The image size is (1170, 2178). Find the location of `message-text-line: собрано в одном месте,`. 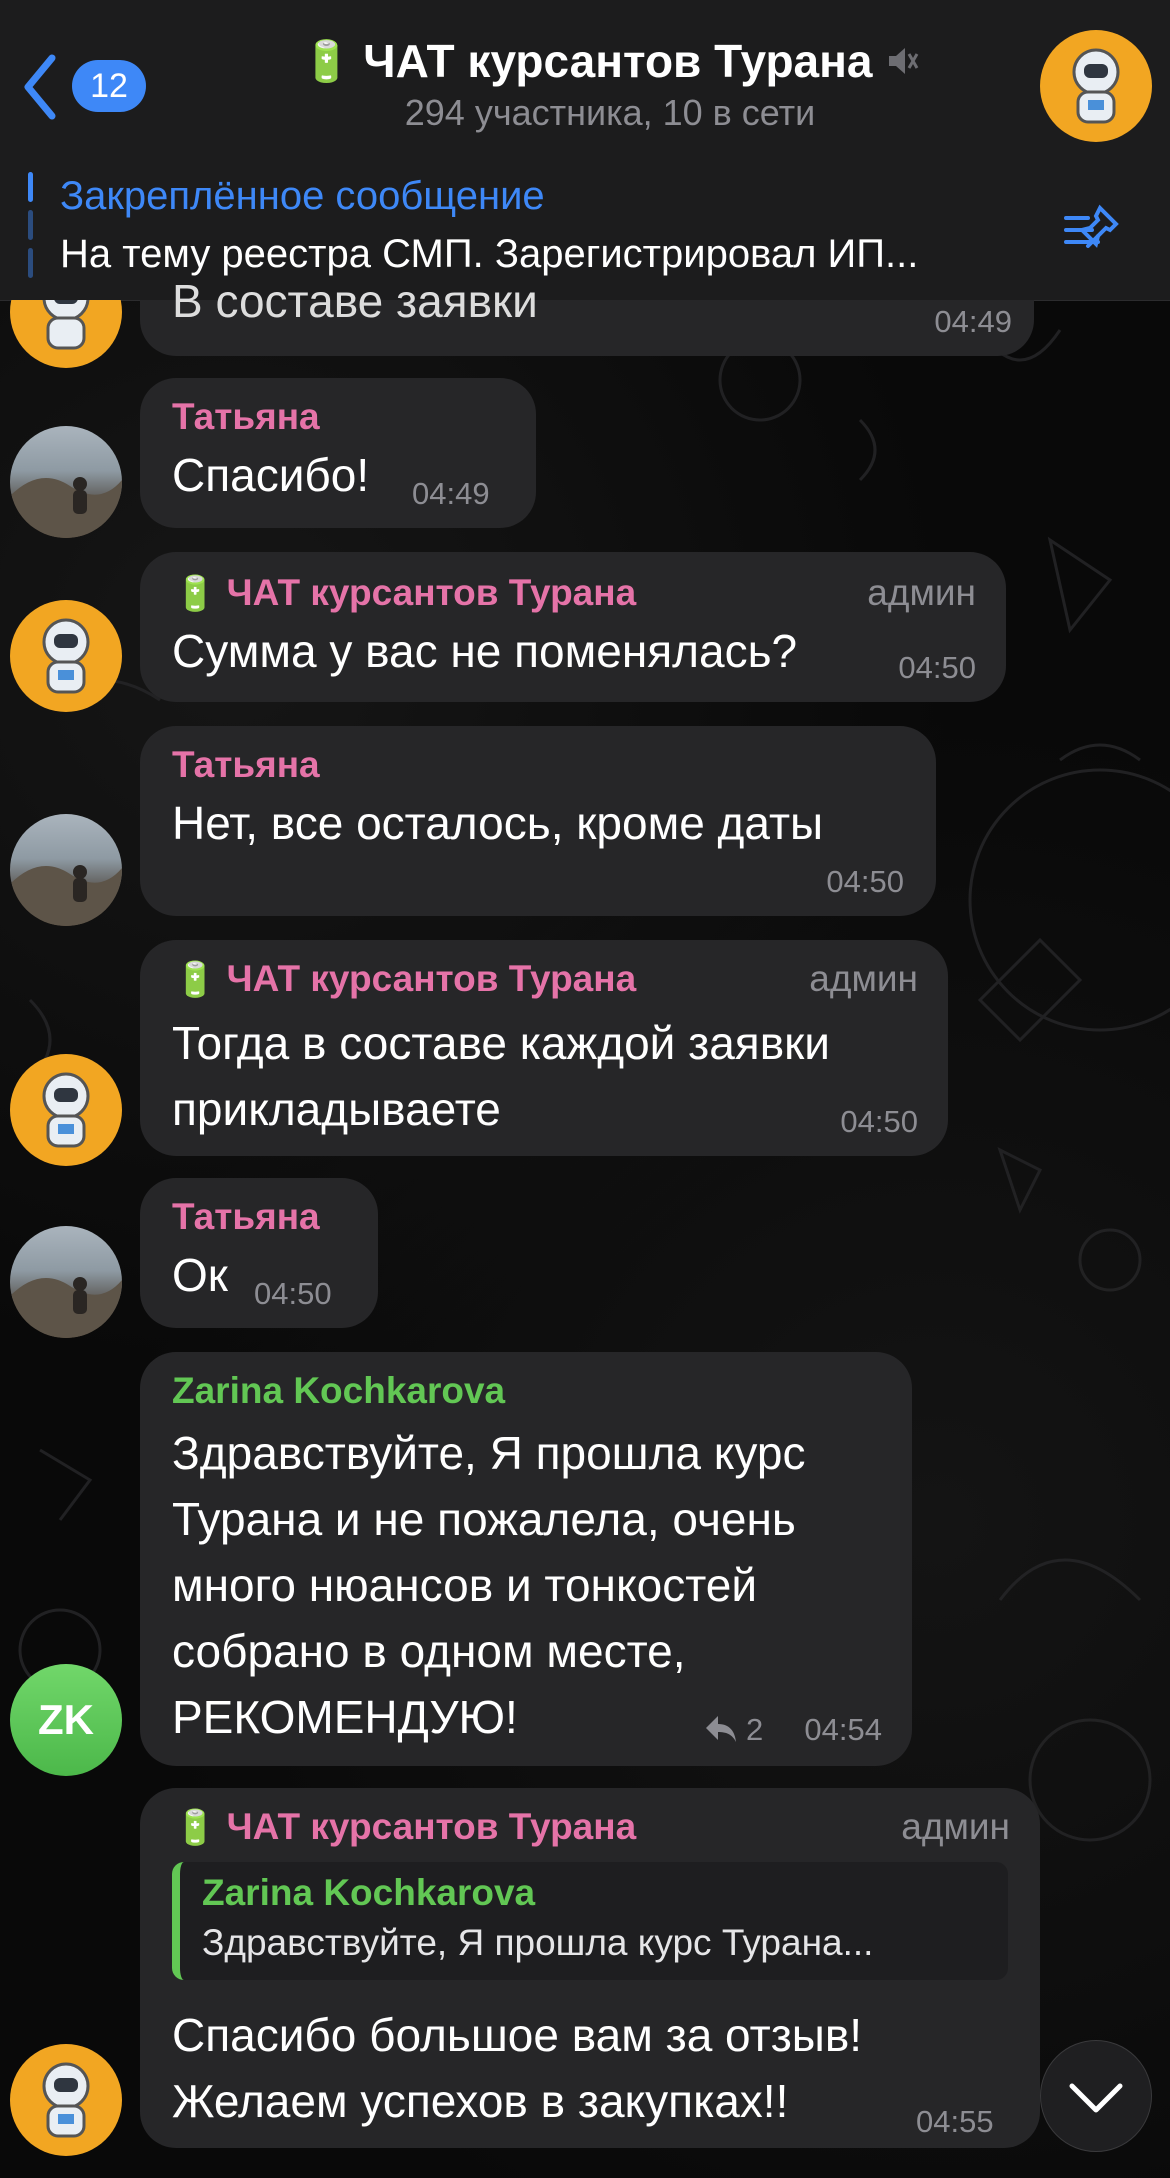

message-text-line: собрано в одном месте, is located at coordinates (429, 1651).